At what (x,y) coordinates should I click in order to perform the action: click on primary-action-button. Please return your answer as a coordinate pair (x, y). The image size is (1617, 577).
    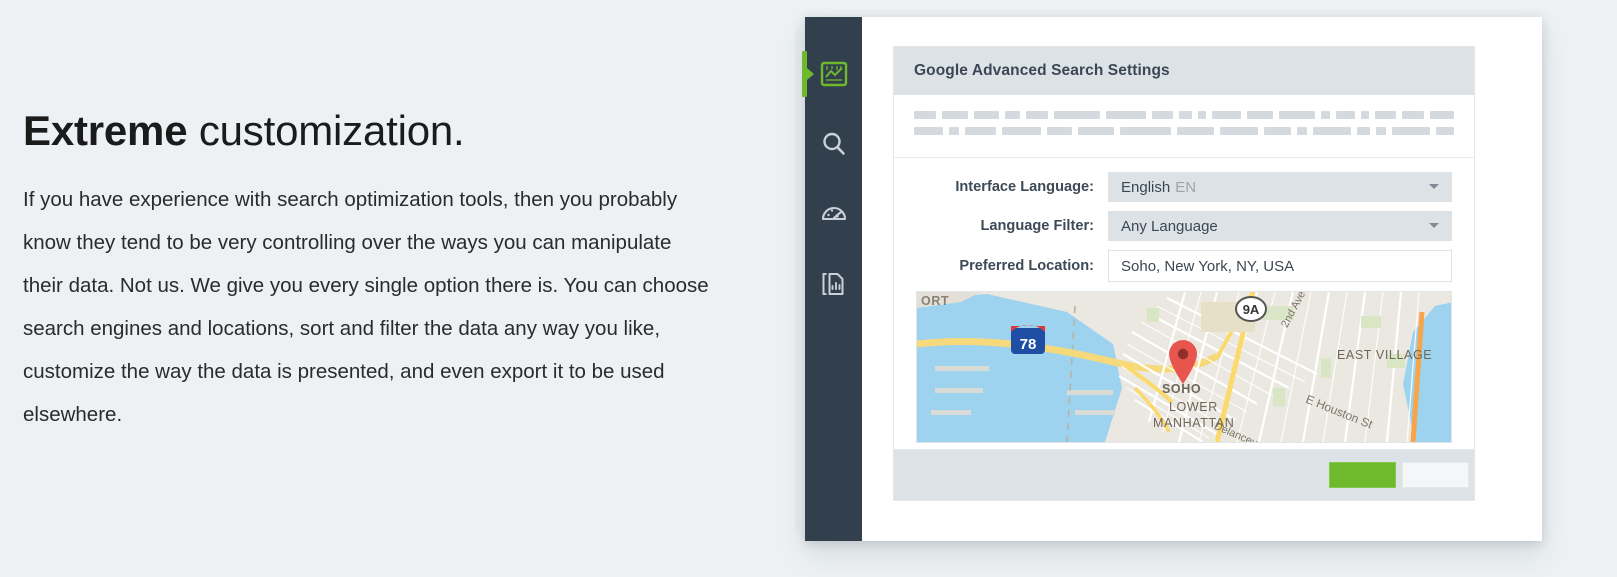
    Looking at the image, I should click on (1362, 475).